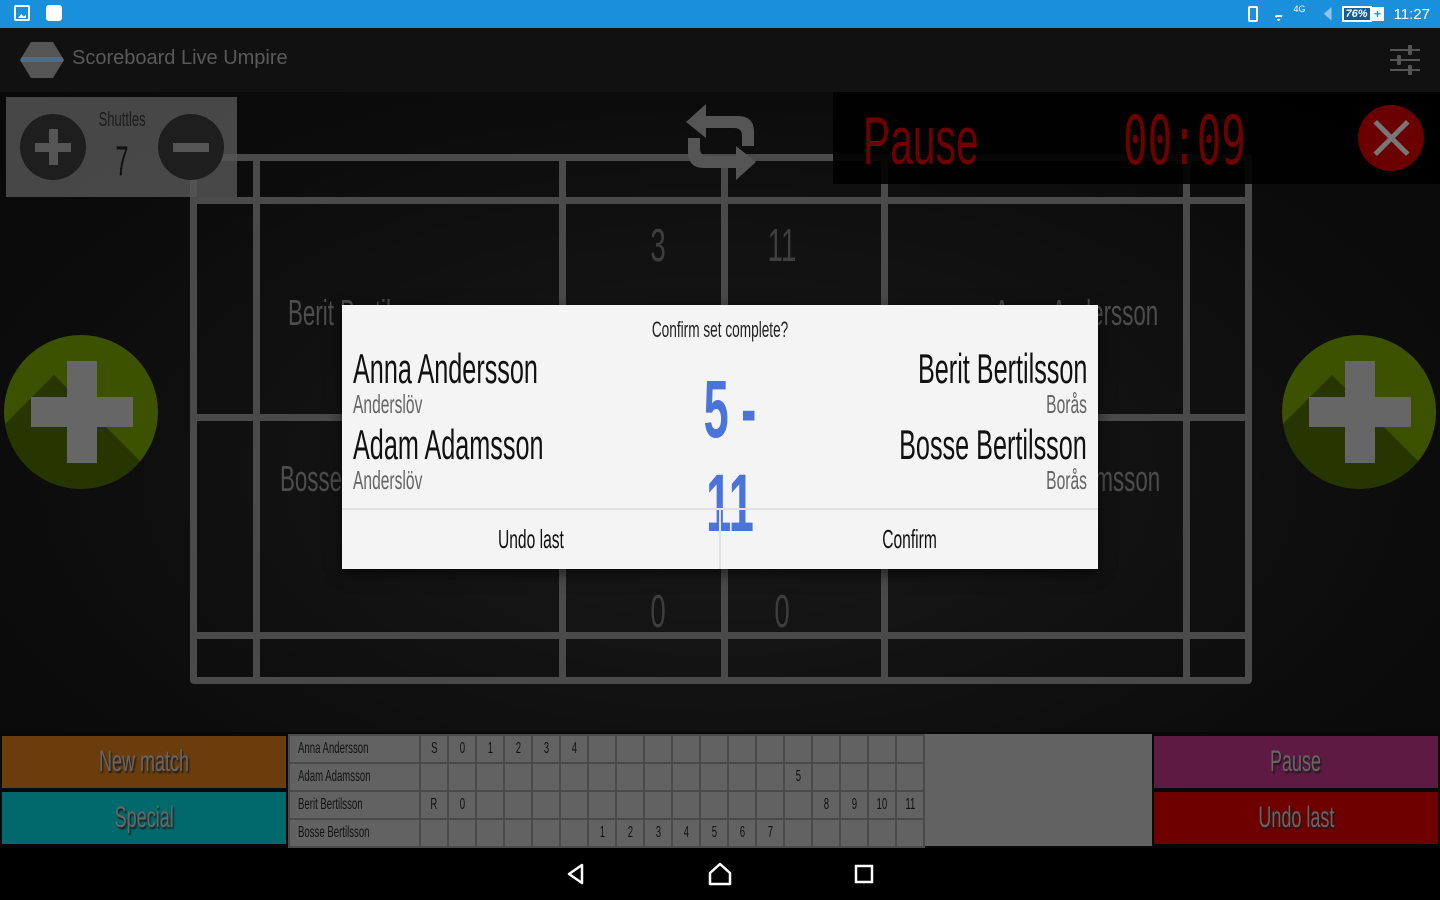 The width and height of the screenshot is (1440, 900). What do you see at coordinates (720, 329) in the screenshot?
I see `dialog-title: Confirm set complete?` at bounding box center [720, 329].